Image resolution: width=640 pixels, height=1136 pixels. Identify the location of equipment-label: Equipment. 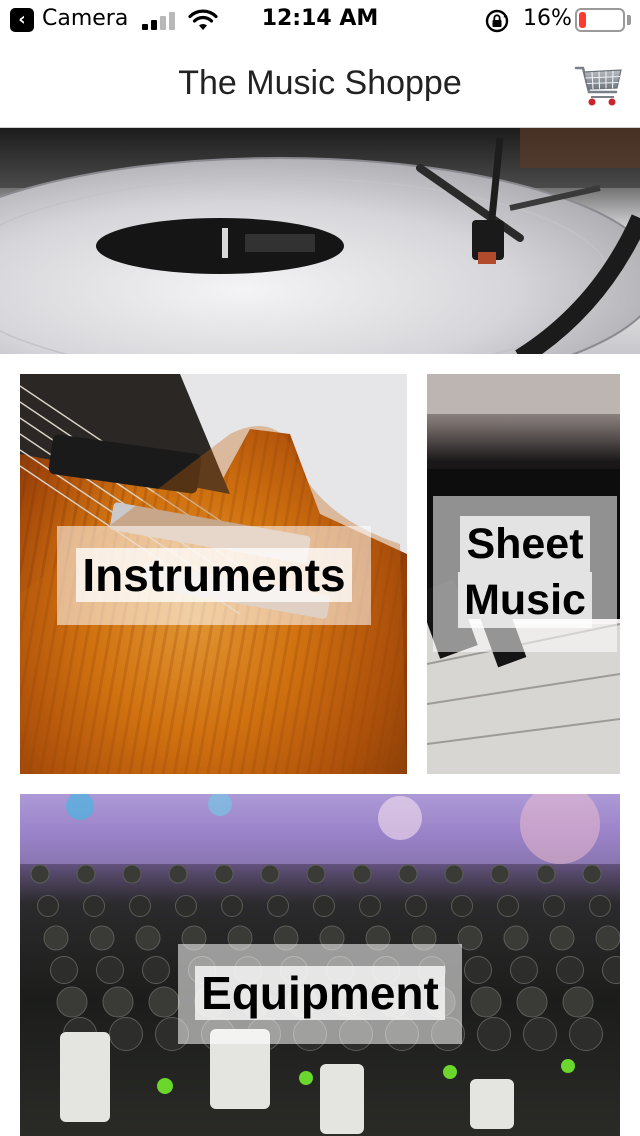
(320, 993).